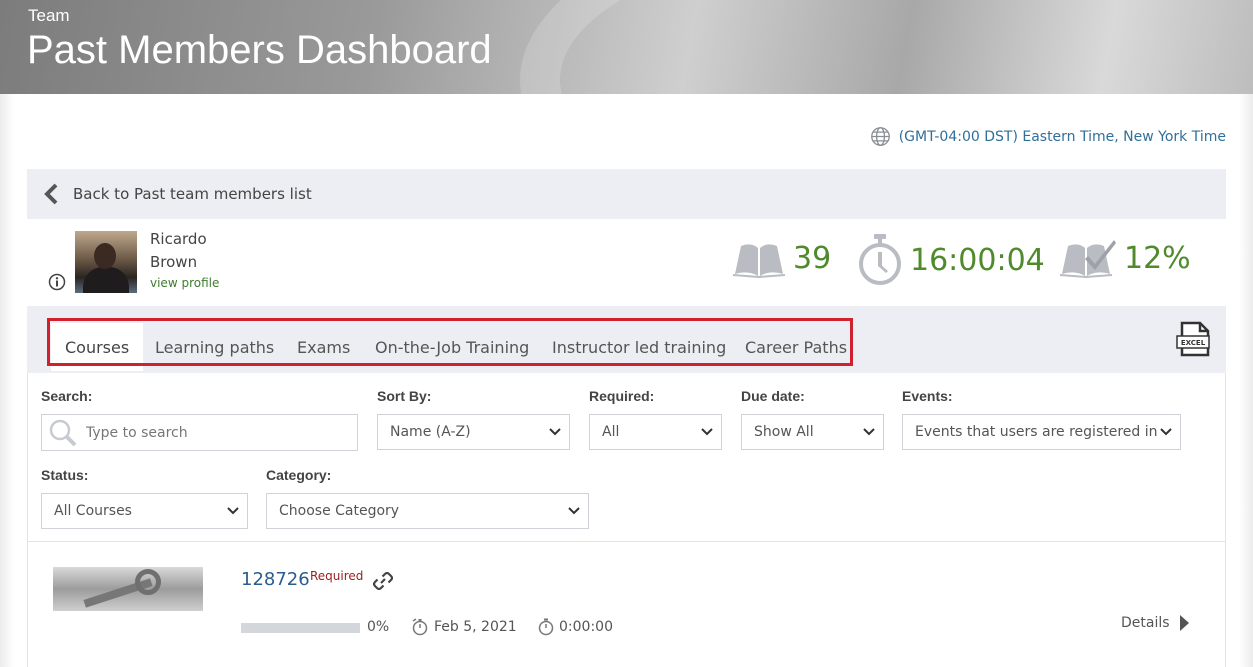  I want to click on tabs-highlight-box, so click(450, 342).